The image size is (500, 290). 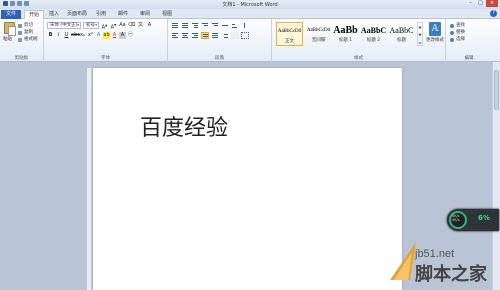 What do you see at coordinates (100, 26) in the screenshot?
I see `font-row-top: 宋体 (中文正) ▾ 初号 ▾ A▲ A▼ Aa ⌫ 文 A` at bounding box center [100, 26].